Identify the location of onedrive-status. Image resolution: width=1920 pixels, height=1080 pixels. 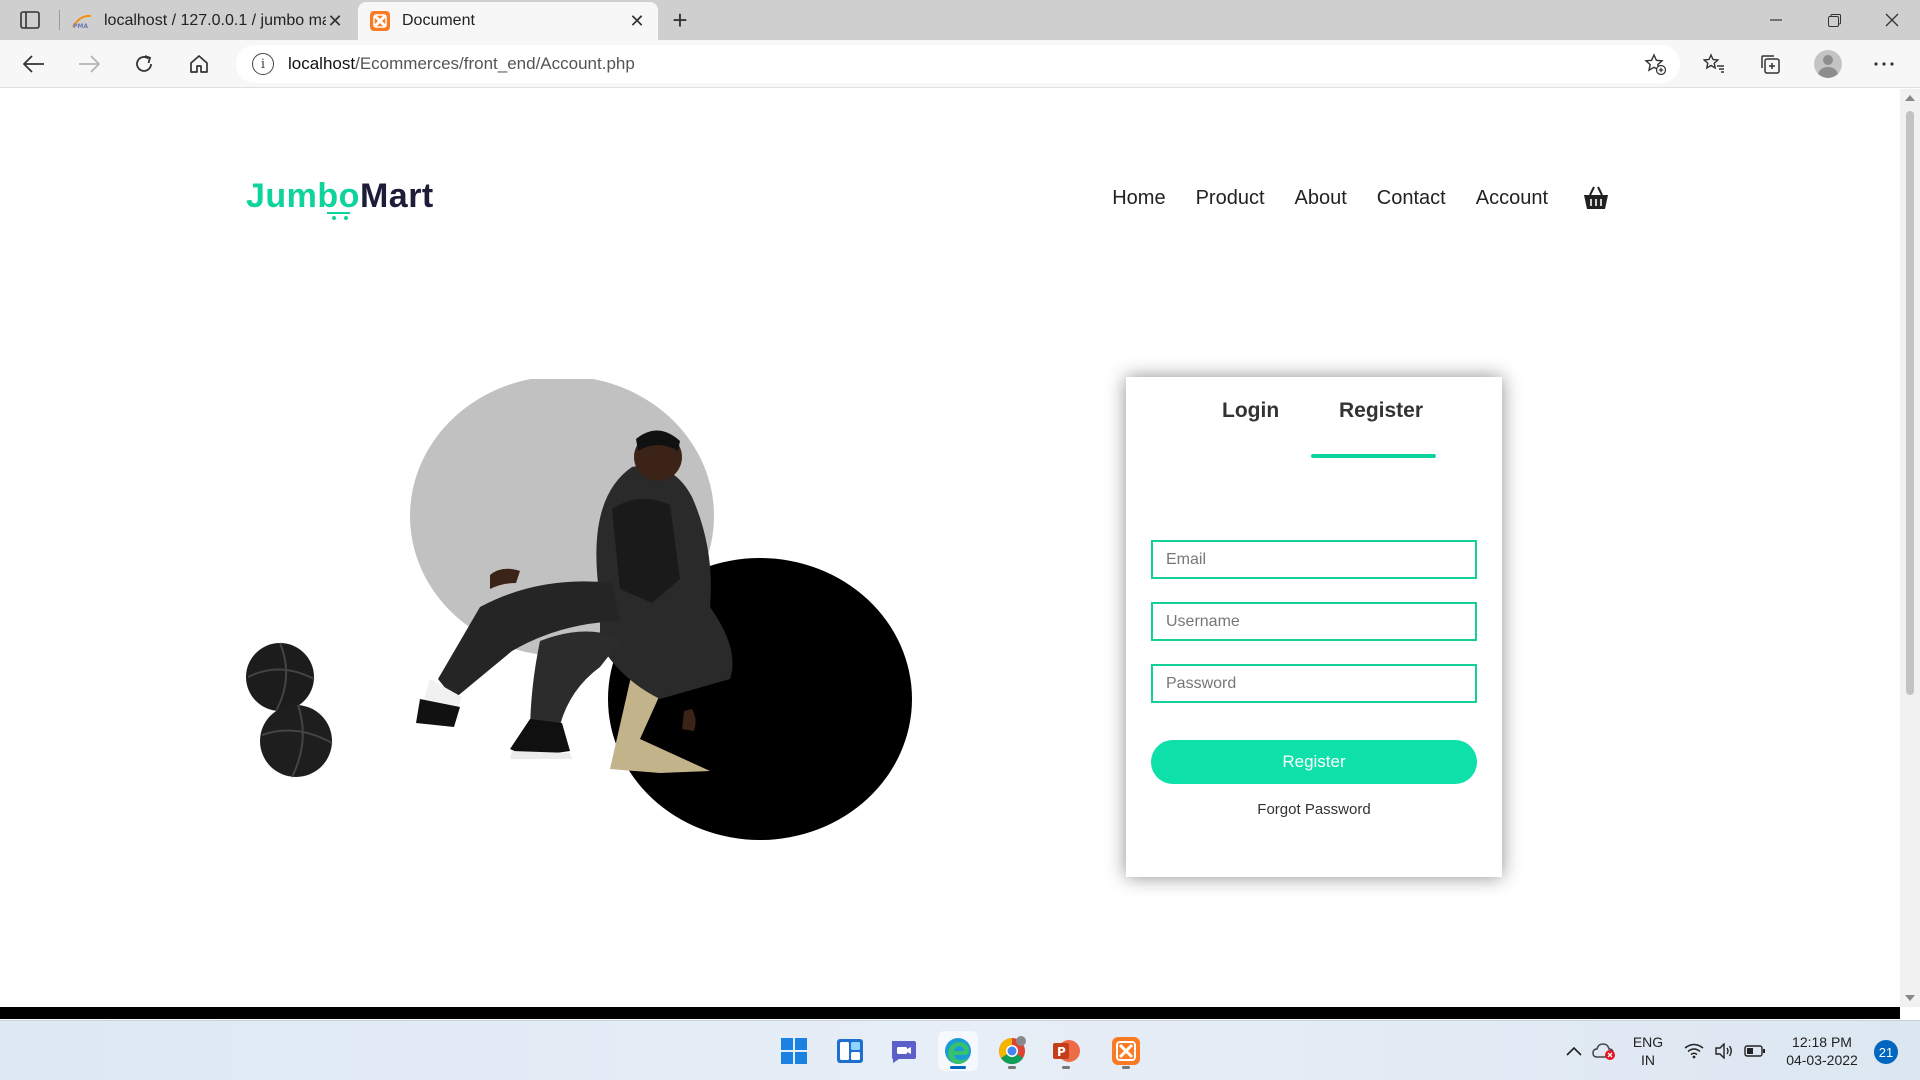
(1604, 1050).